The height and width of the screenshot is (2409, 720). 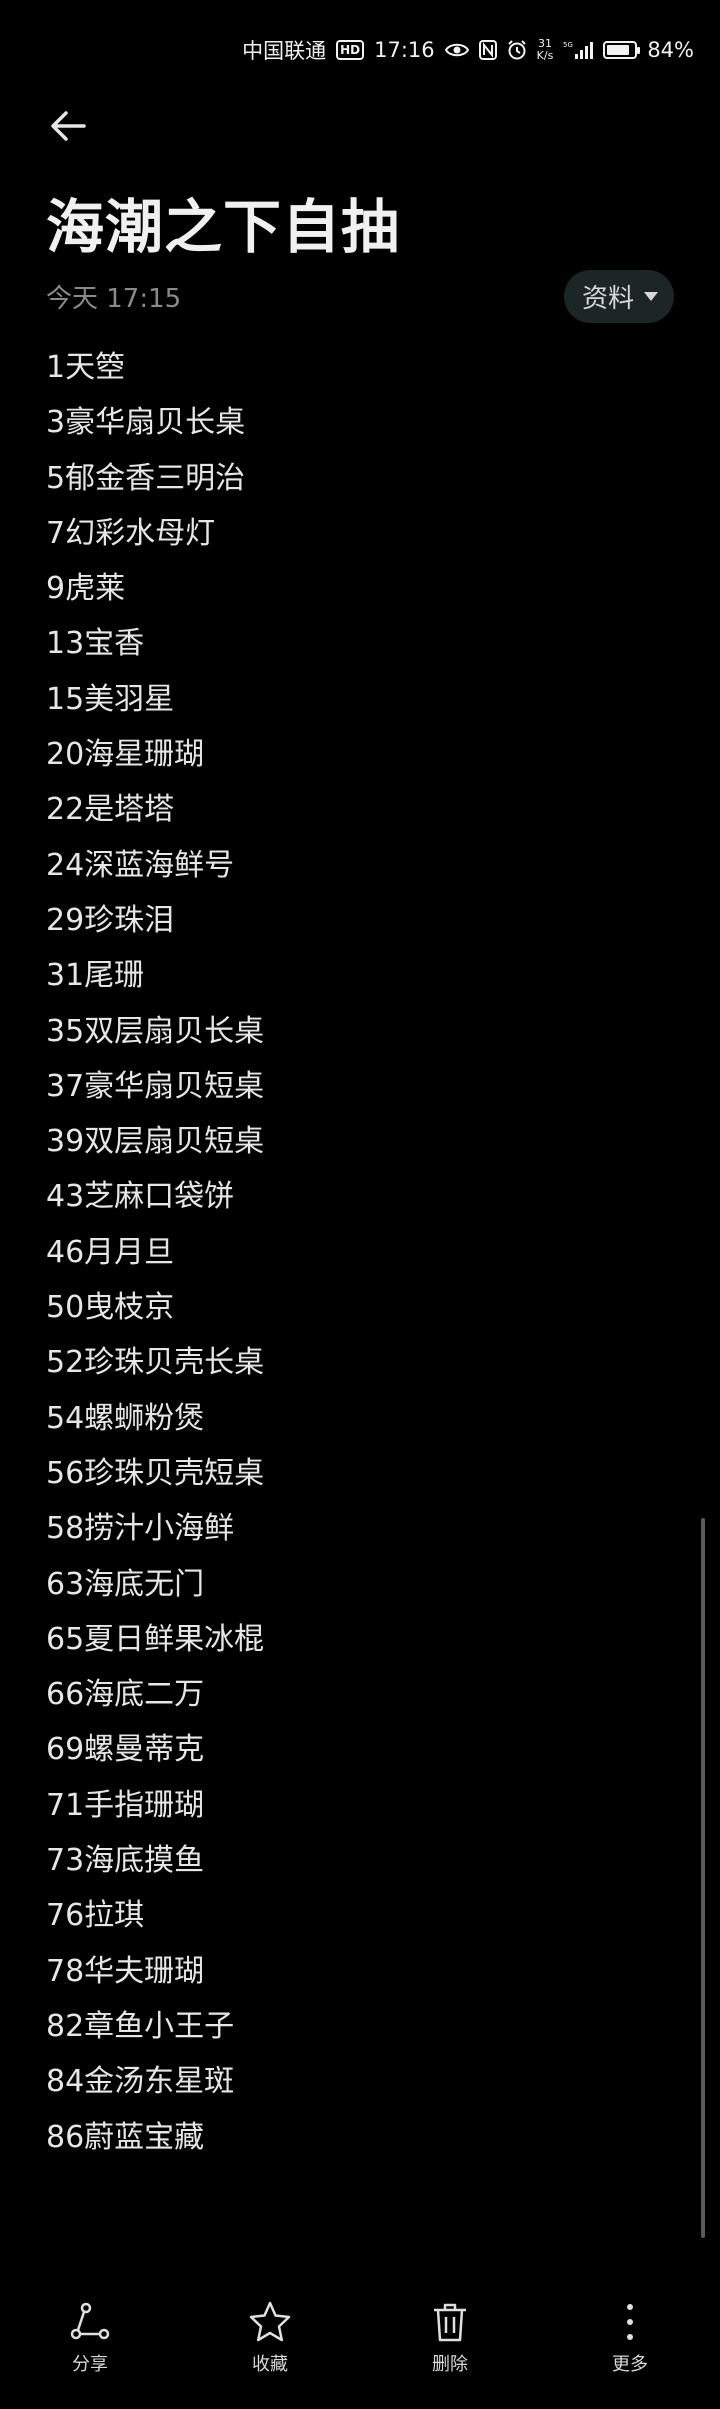 What do you see at coordinates (125, 1418) in the screenshot?
I see `note-line: 54螺蛳粉煲` at bounding box center [125, 1418].